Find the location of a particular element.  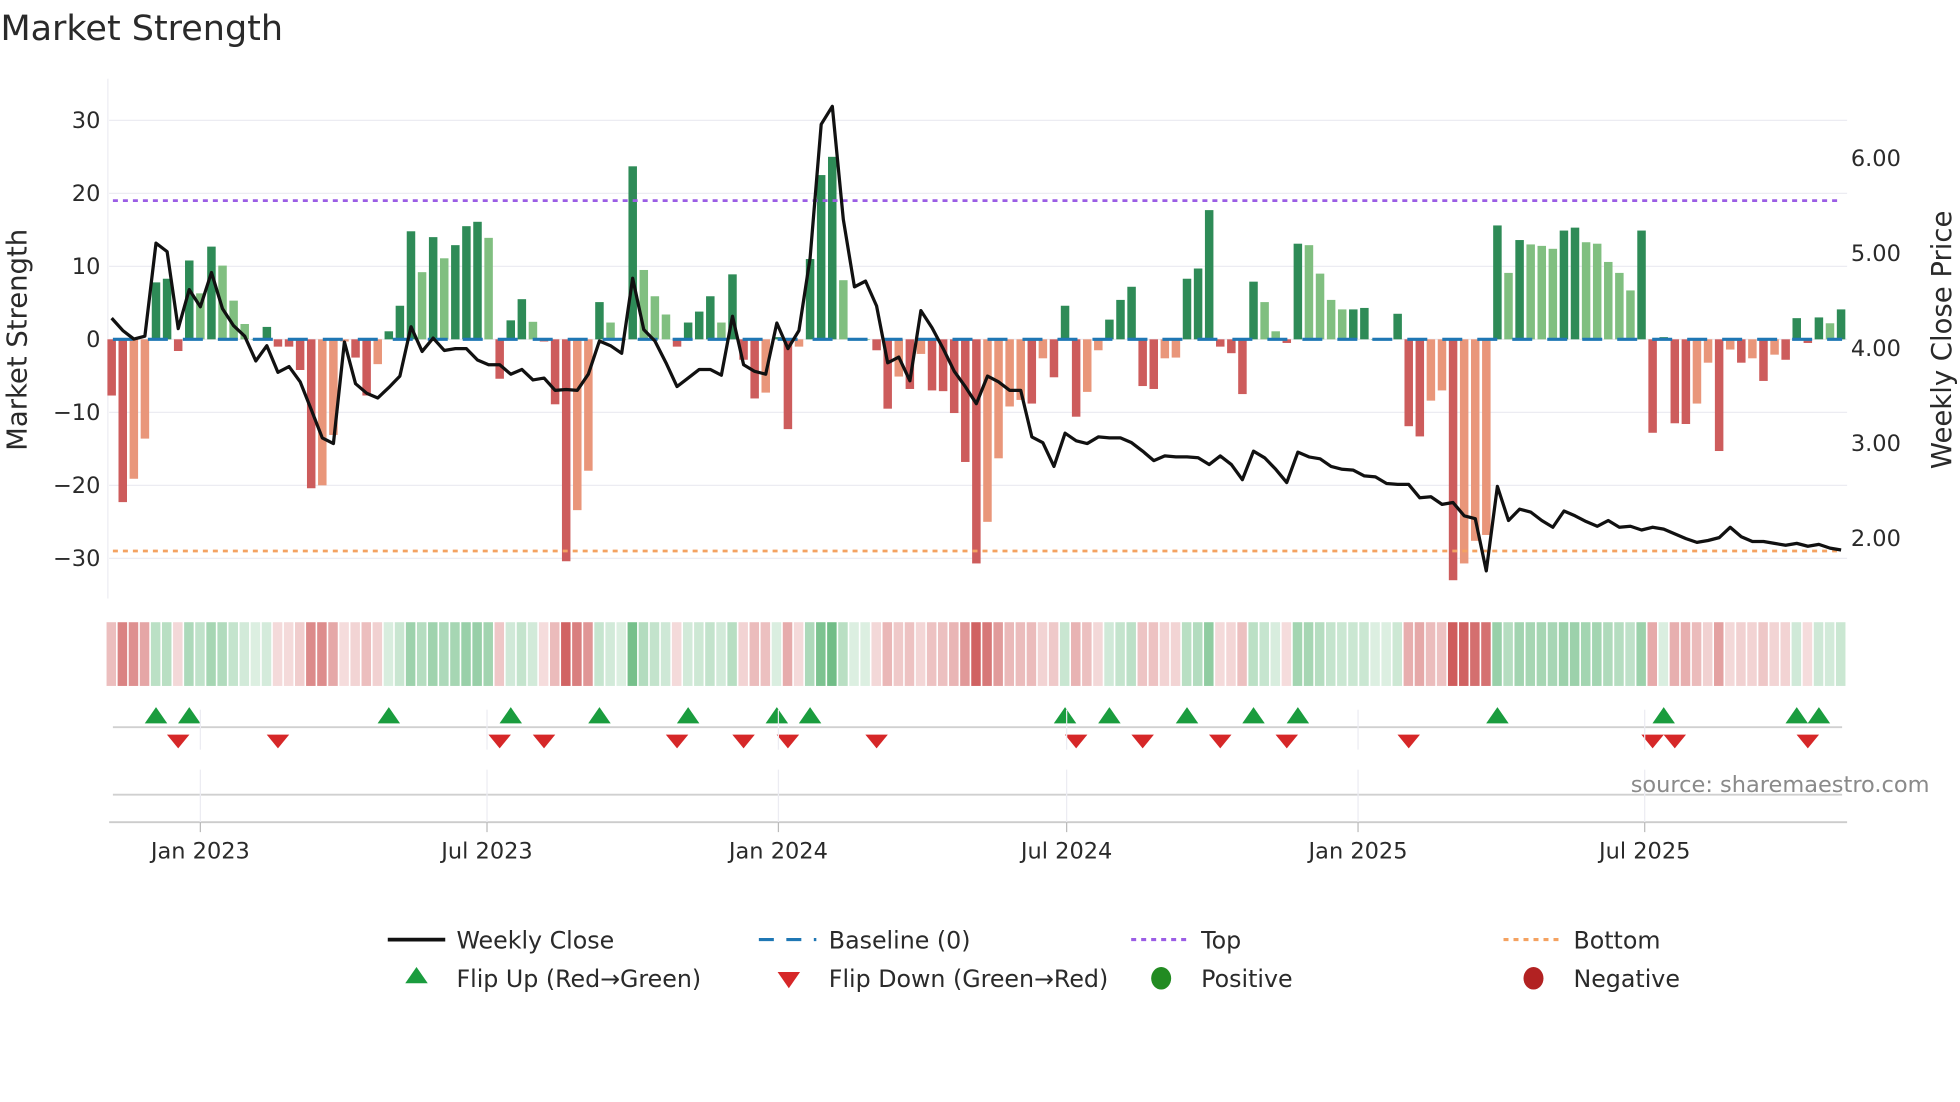

legend-negative-icon is located at coordinates (1533, 978).